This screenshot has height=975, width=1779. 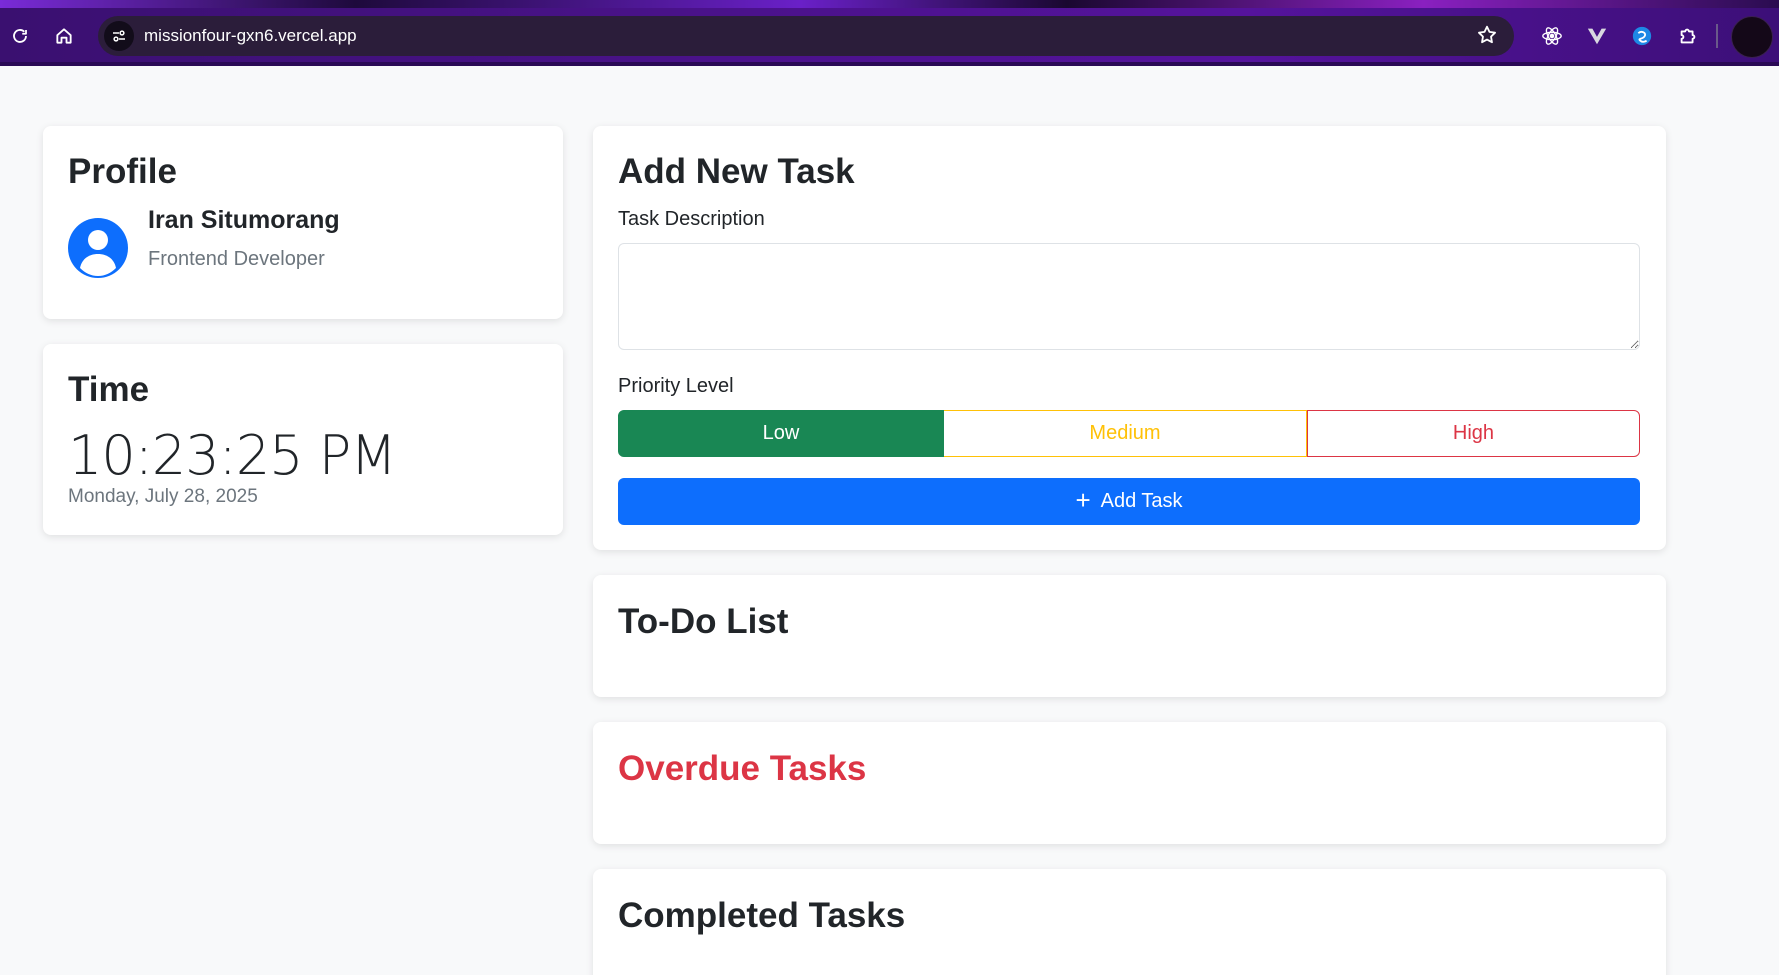 What do you see at coordinates (806, 36) in the screenshot?
I see `address-bar: missionfour-gxn6.vercel.app` at bounding box center [806, 36].